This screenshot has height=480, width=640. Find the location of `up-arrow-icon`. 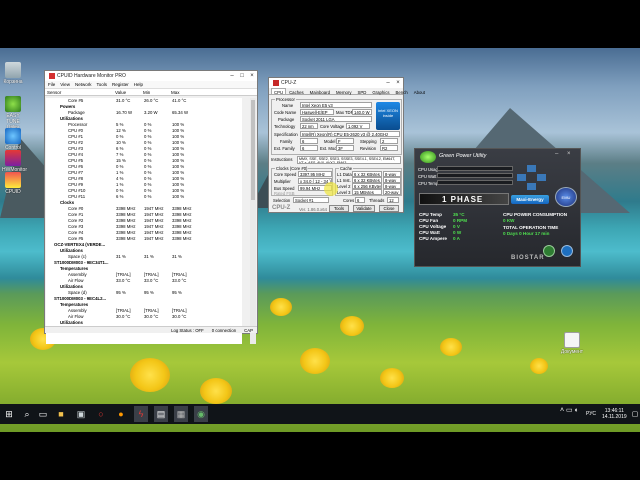

up-arrow-icon is located at coordinates (531, 168).